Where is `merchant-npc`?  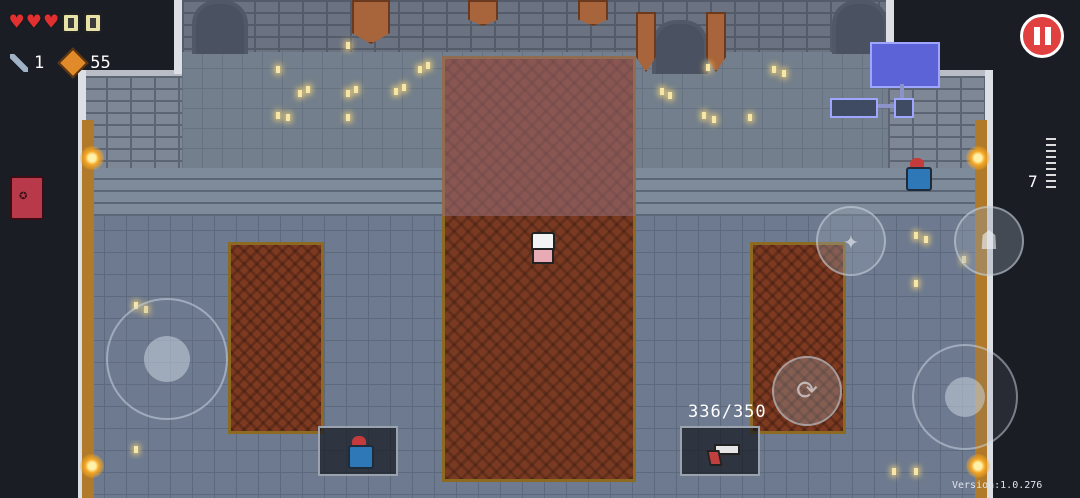
merchant-npc is located at coordinates (919, 174).